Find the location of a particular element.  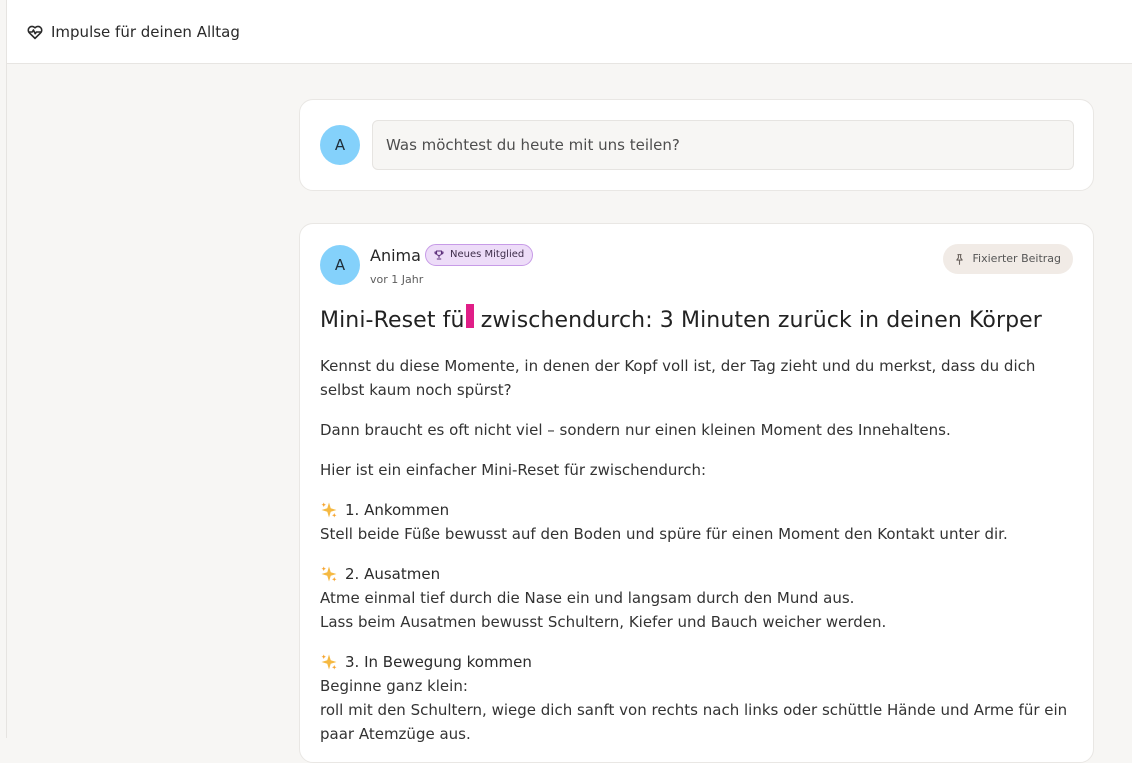

composer-avatar: A is located at coordinates (340, 145).